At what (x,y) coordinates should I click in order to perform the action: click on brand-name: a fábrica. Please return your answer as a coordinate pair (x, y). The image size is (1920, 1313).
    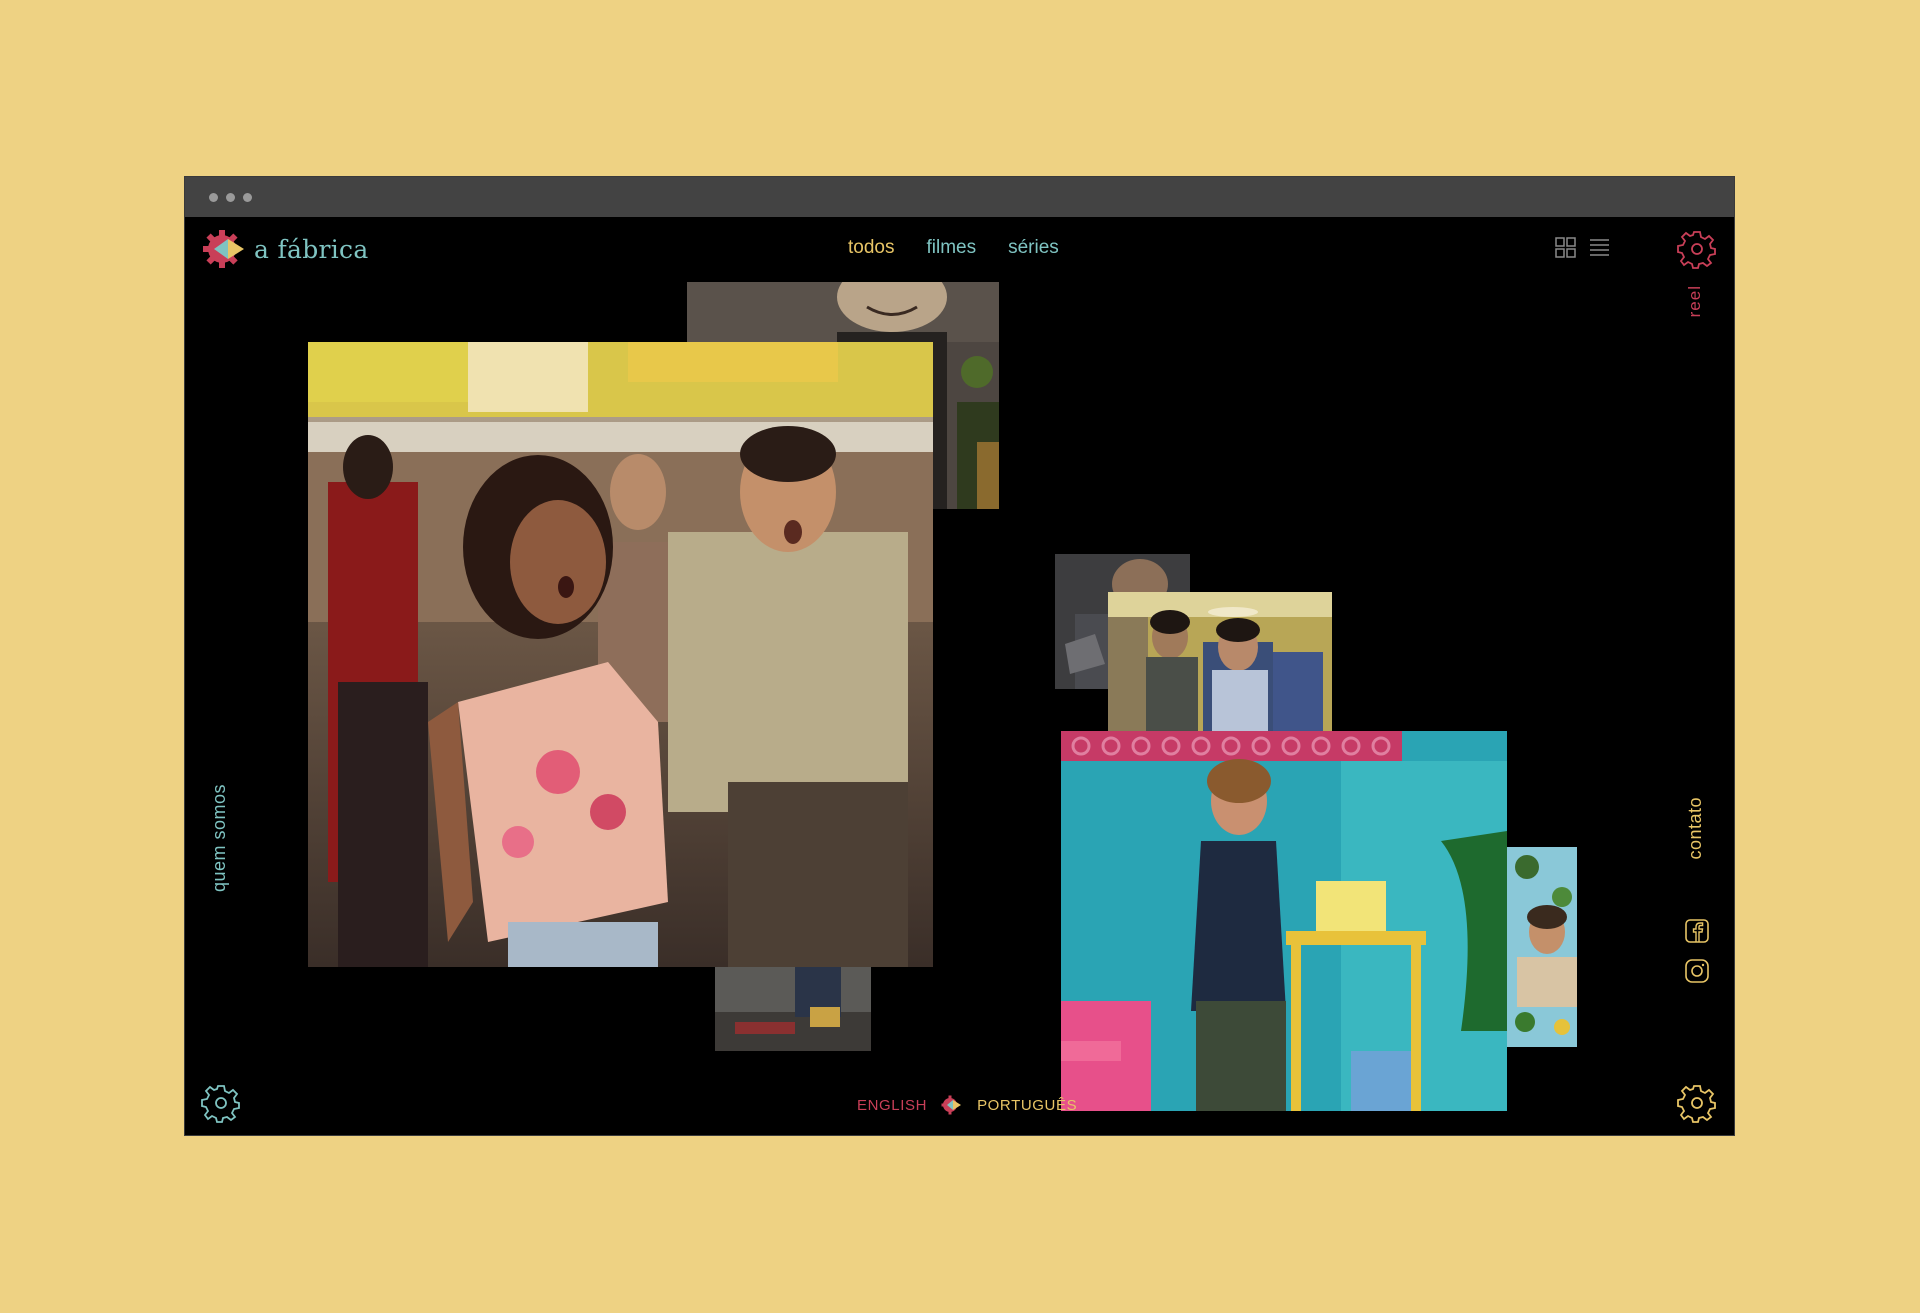
    Looking at the image, I should click on (311, 249).